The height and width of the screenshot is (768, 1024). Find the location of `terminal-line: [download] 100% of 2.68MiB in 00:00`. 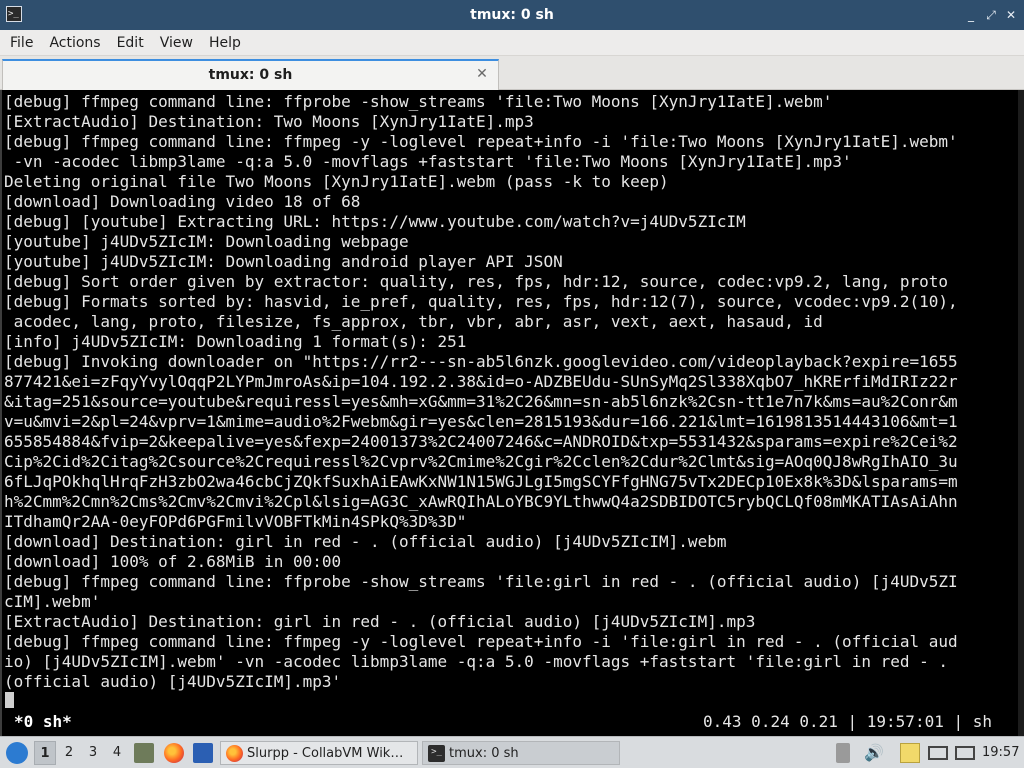

terminal-line: [download] 100% of 2.68MiB in 00:00 is located at coordinates (173, 561).